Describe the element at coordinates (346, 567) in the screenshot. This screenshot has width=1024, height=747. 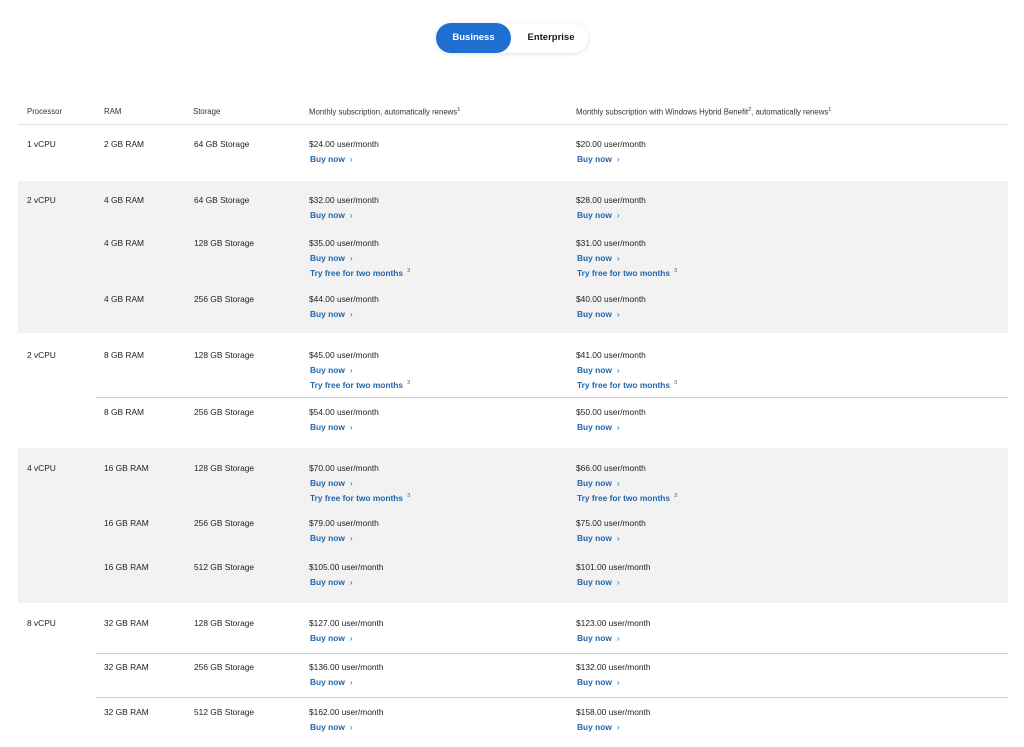
I see `price-cell: $105.00 user/month` at that location.